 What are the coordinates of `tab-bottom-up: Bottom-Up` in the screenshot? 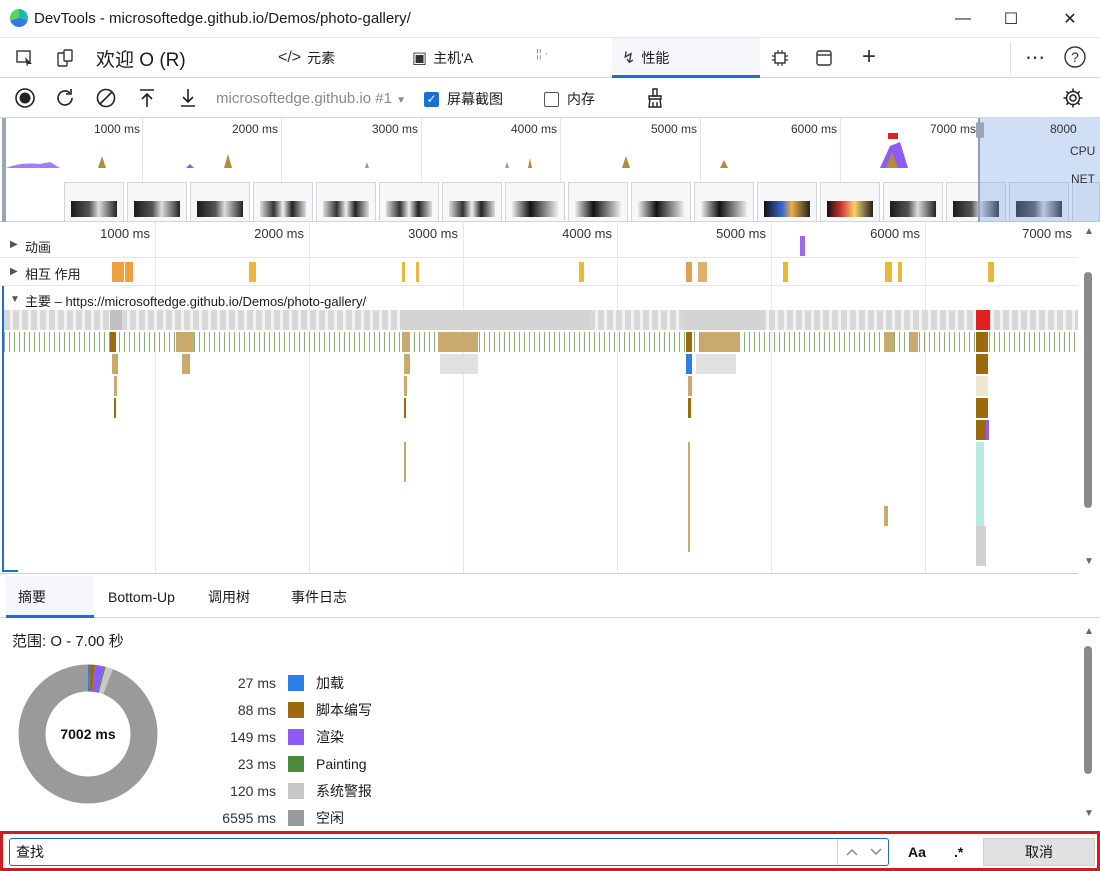 It's located at (153, 597).